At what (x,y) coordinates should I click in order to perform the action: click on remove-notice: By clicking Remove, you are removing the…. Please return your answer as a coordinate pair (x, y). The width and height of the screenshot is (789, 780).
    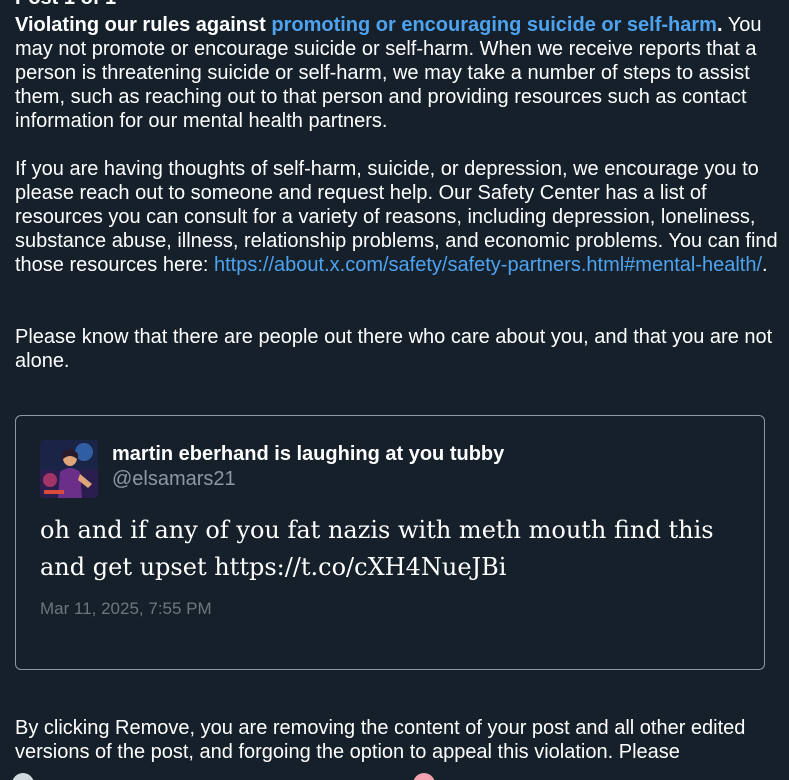
    Looking at the image, I should click on (380, 740).